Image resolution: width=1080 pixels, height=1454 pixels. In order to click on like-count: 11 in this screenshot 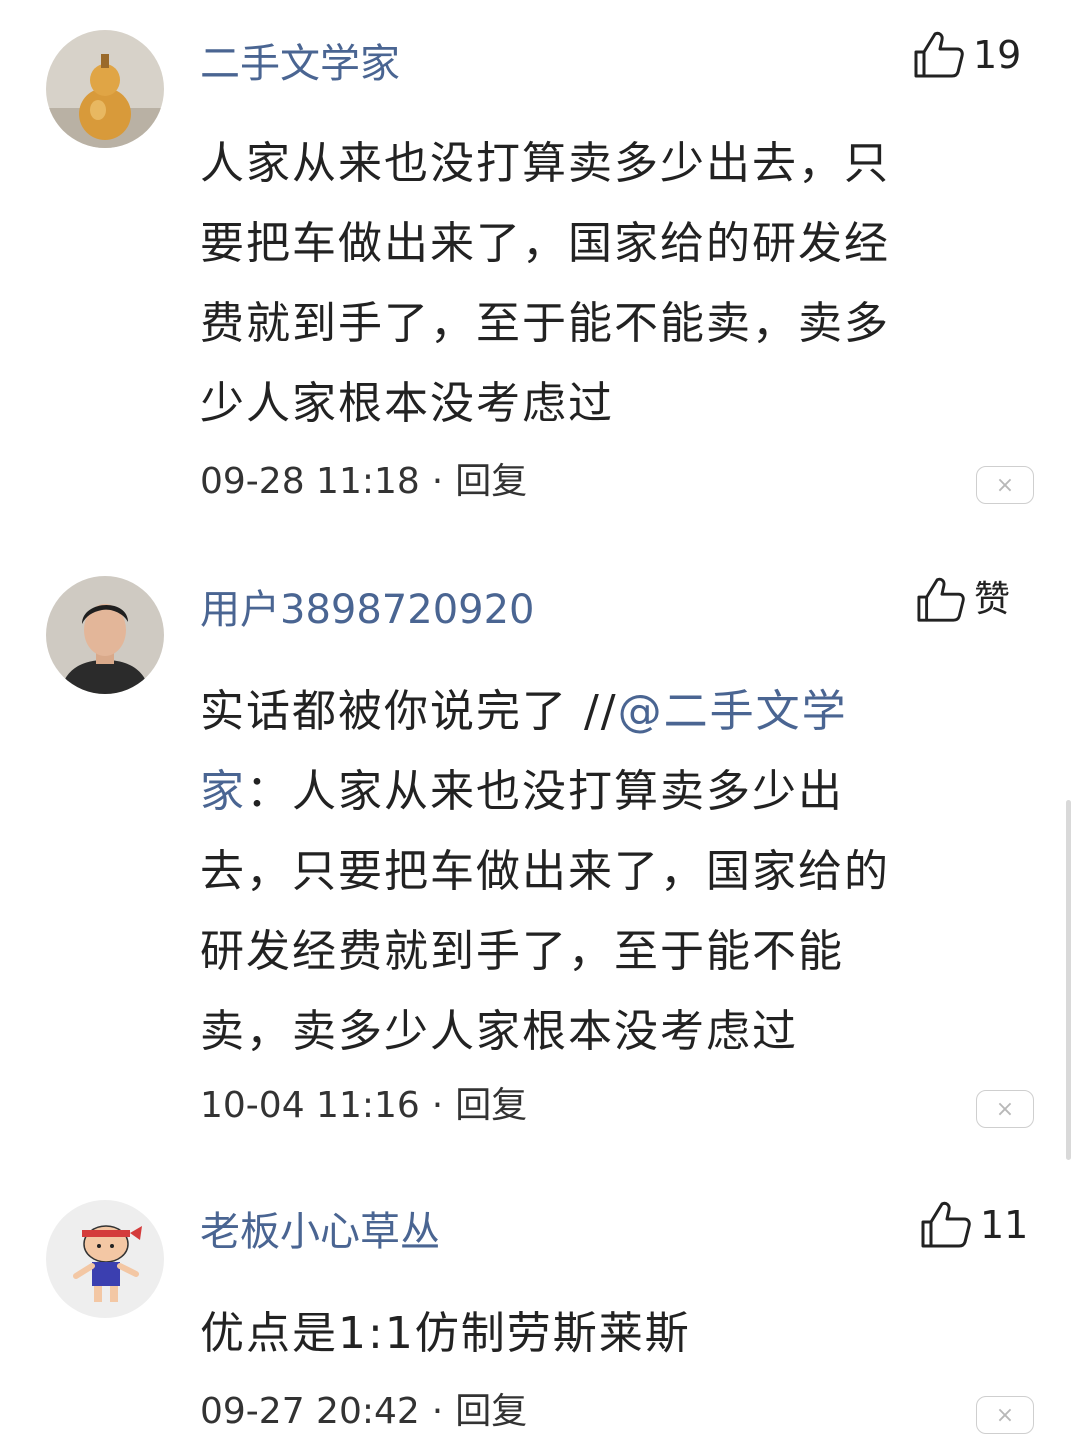, I will do `click(1004, 1225)`.